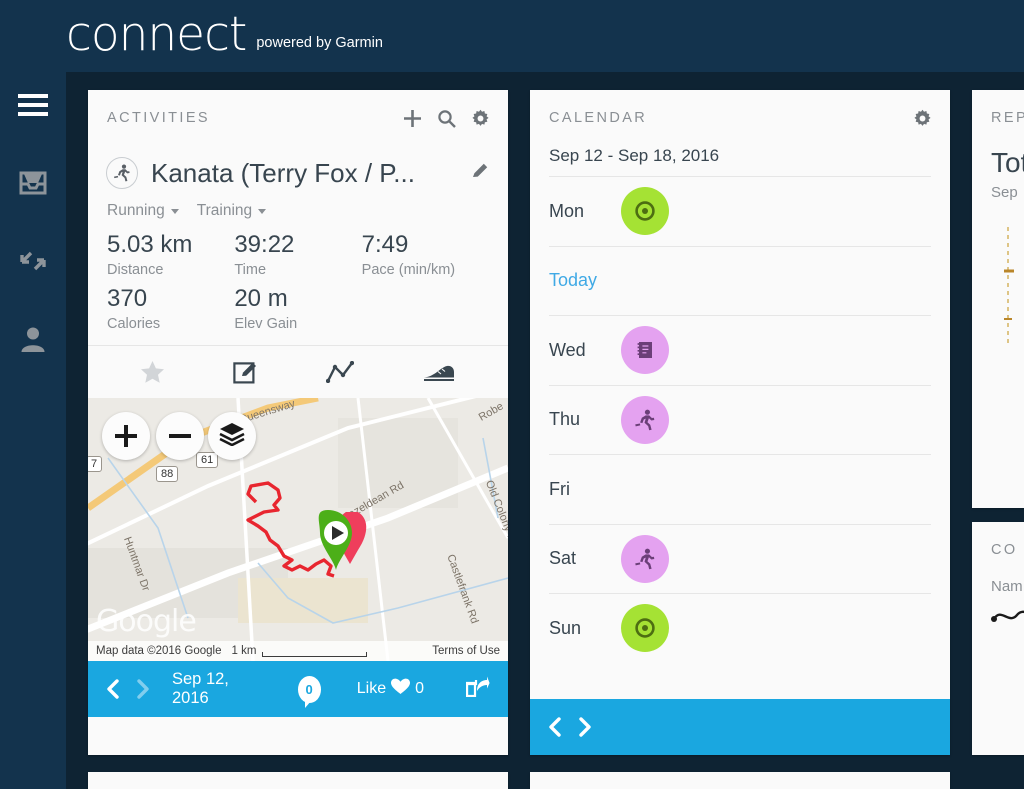 This screenshot has height=789, width=1024. Describe the element at coordinates (134, 324) in the screenshot. I see `stat-label: Calories` at that location.